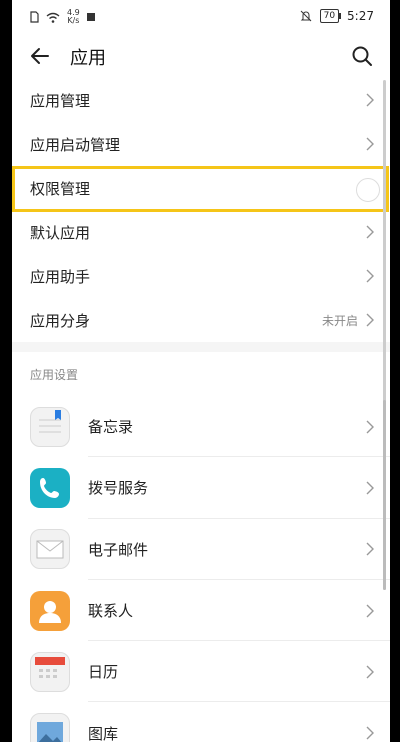  I want to click on app-item-label: 图库, so click(103, 733).